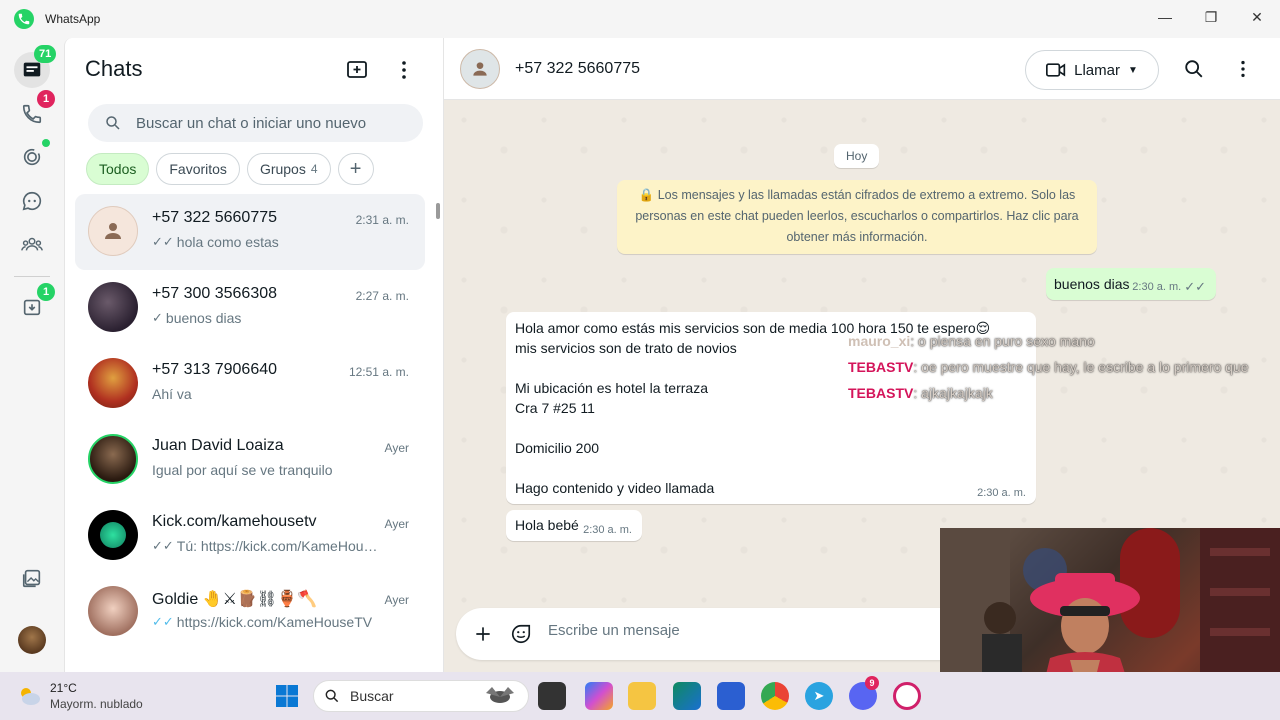 This screenshot has width=1280, height=720. Describe the element at coordinates (172, 394) in the screenshot. I see `chat-preview: Ahí va` at that location.